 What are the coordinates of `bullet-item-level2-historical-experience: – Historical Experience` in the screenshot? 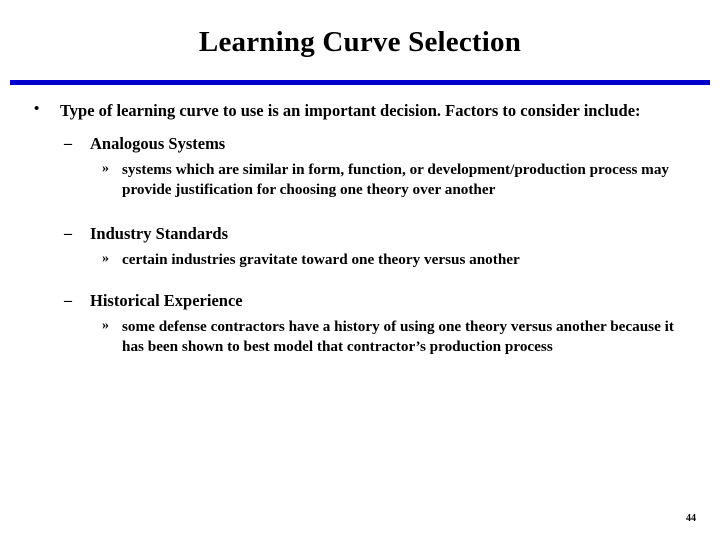 It's located at (360, 301).